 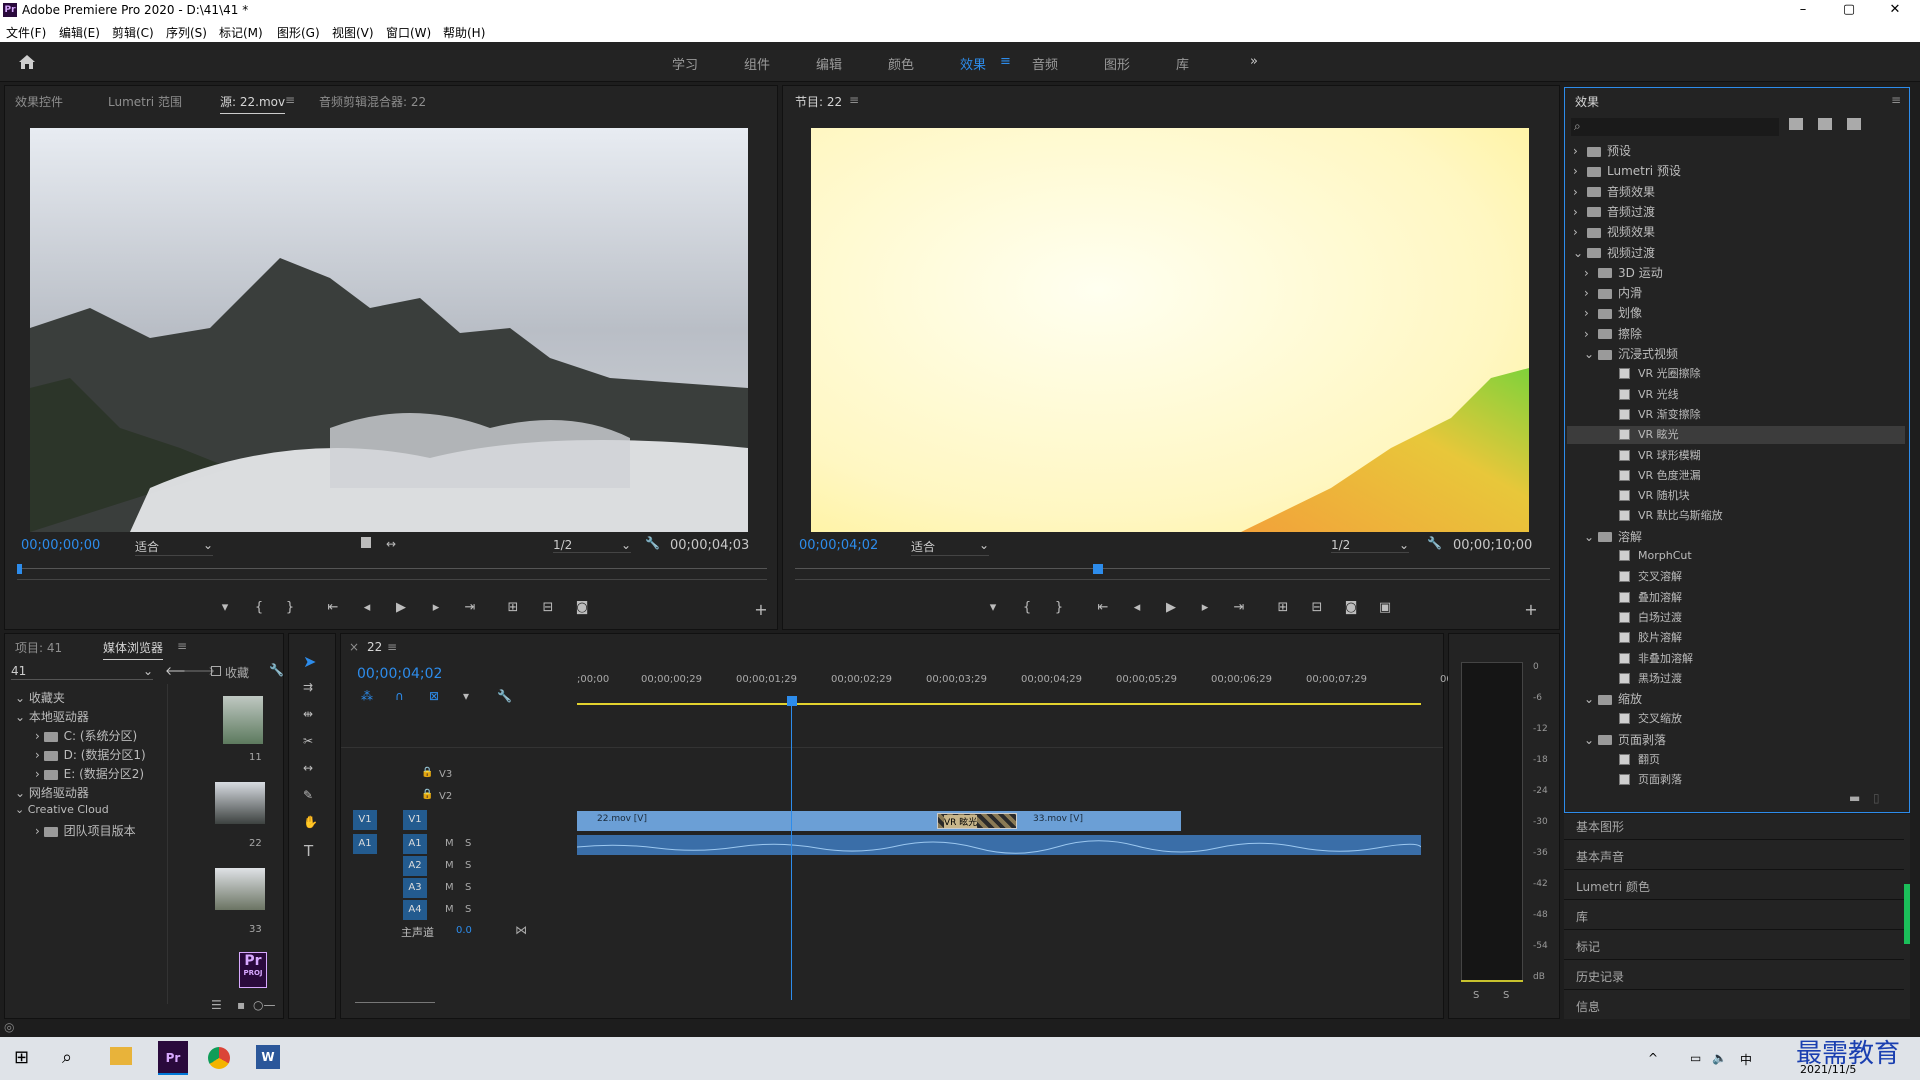 What do you see at coordinates (1736, 679) in the screenshot?
I see `effect-item: 黑场过渡` at bounding box center [1736, 679].